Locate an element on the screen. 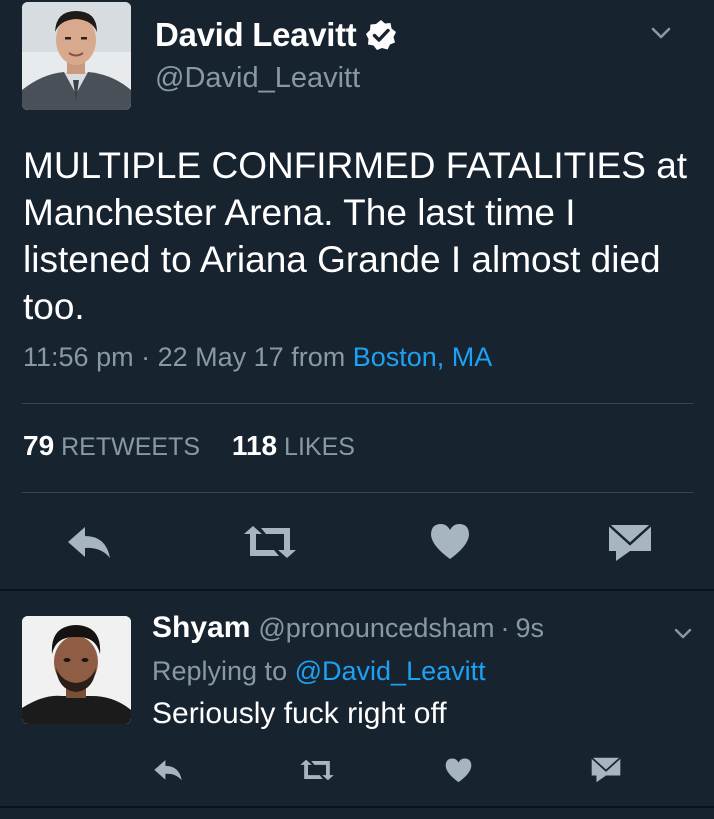 The width and height of the screenshot is (714, 819). replying-to: Replying to @David_Leavitt is located at coordinates (319, 671).